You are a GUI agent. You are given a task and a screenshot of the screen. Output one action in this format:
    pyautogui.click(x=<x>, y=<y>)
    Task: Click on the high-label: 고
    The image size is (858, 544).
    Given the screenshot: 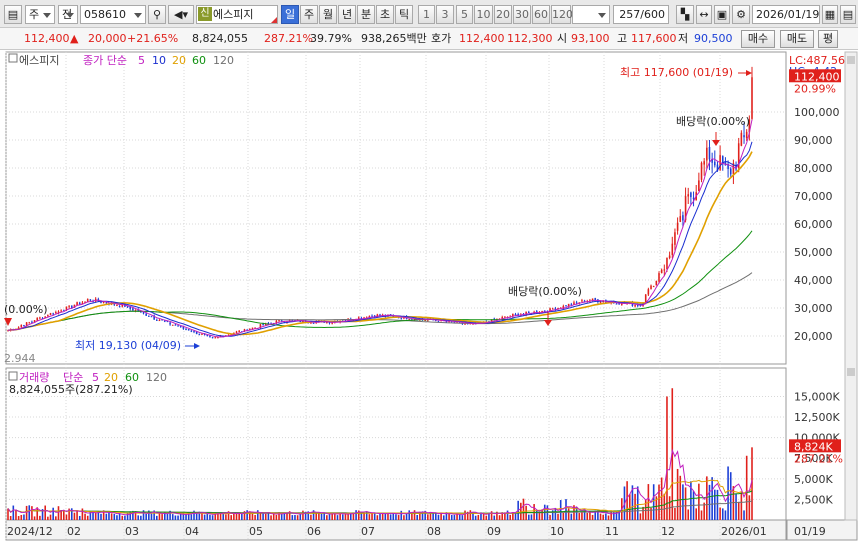 What is the action you would take?
    pyautogui.click(x=622, y=38)
    